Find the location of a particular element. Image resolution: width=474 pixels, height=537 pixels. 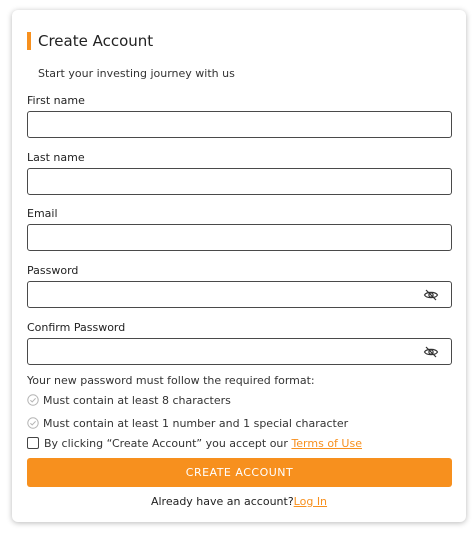

password-rule-text: Must contain at least 8 characters is located at coordinates (137, 400).